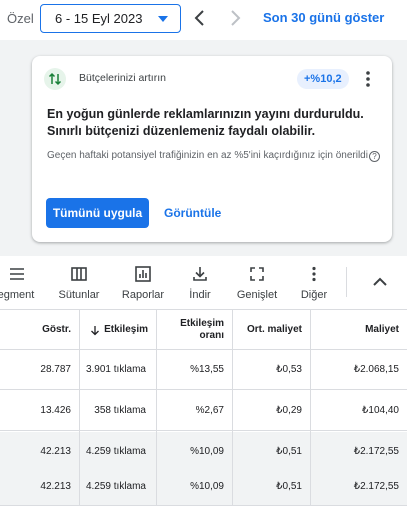  I want to click on column-header-avg-cost: Ort. maliyet, so click(271, 330).